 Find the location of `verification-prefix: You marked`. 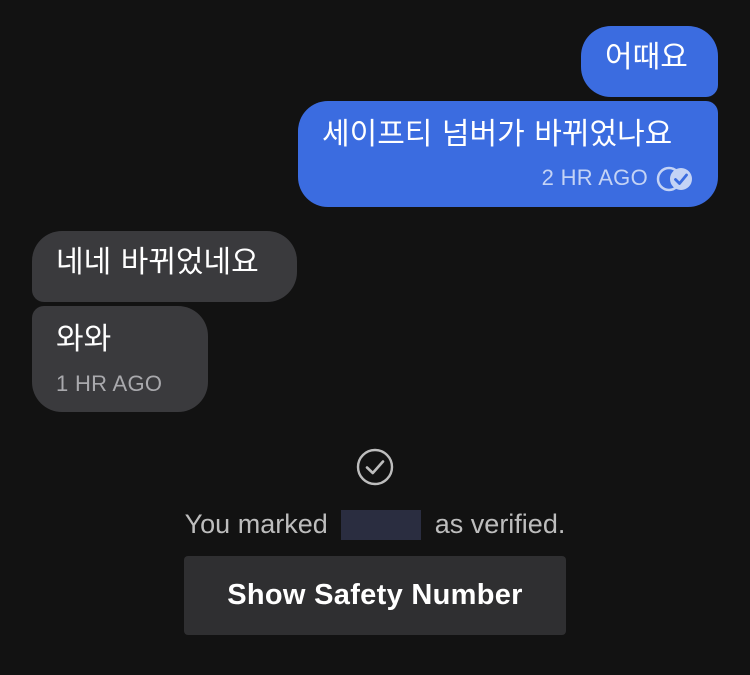

verification-prefix: You marked is located at coordinates (256, 524).